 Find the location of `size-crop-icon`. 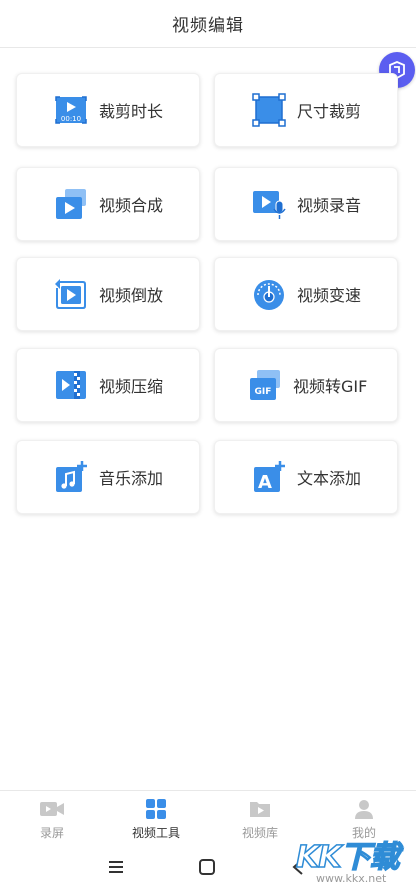

size-crop-icon is located at coordinates (269, 110).